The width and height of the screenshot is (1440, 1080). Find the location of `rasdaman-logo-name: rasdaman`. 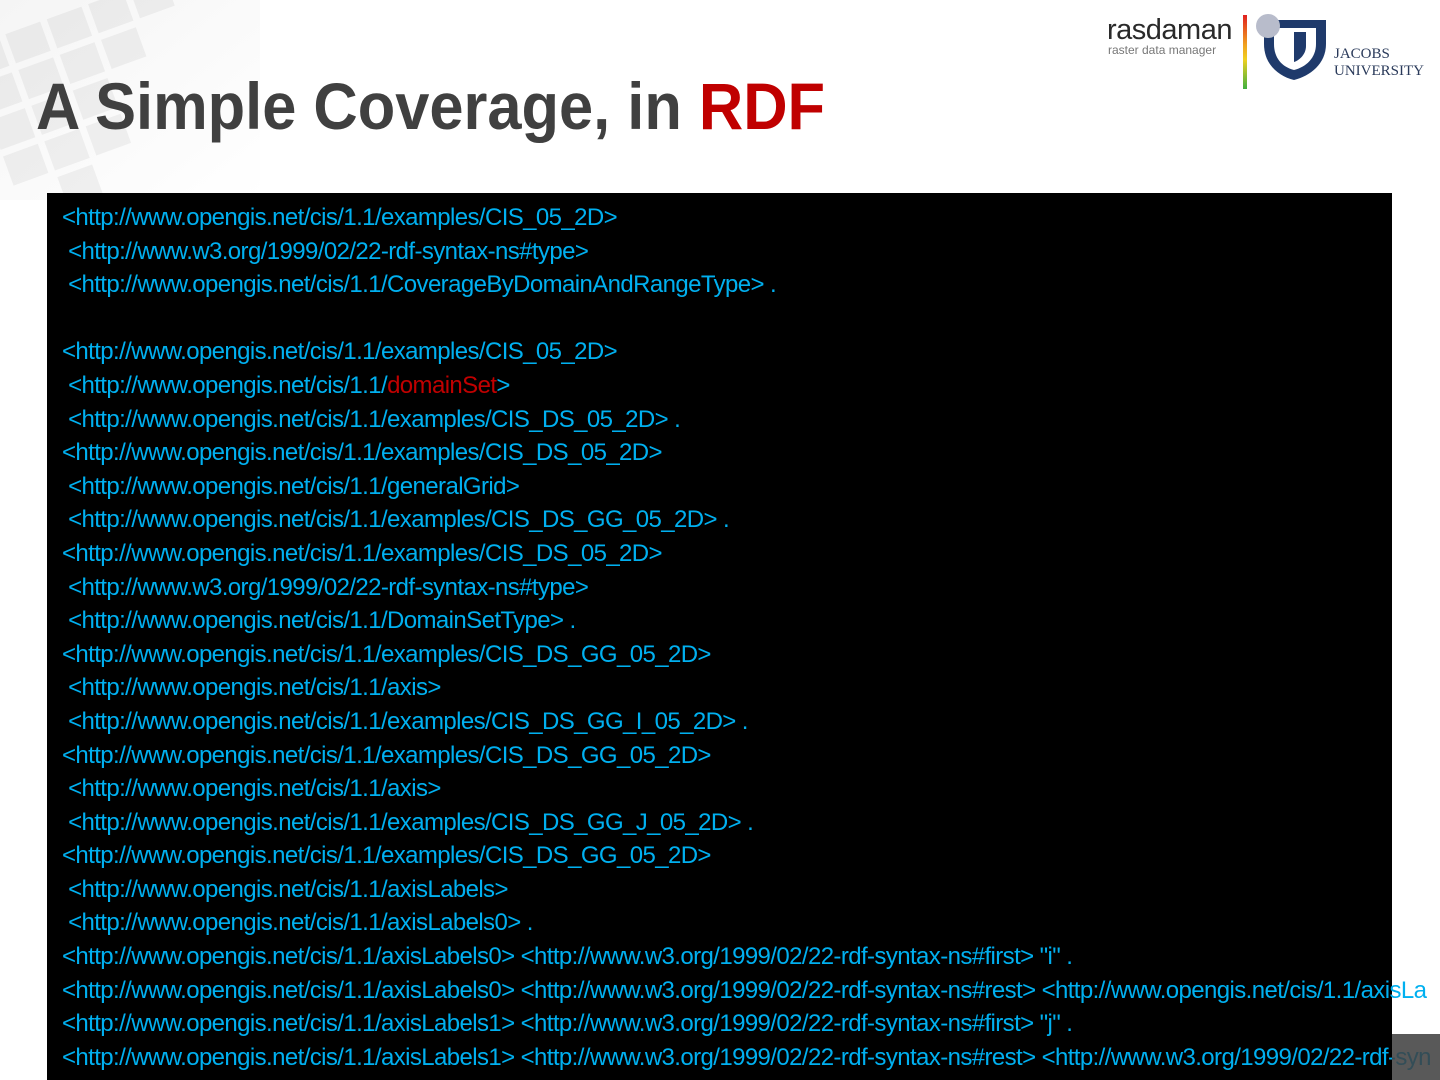

rasdaman-logo-name: rasdaman is located at coordinates (1169, 30).